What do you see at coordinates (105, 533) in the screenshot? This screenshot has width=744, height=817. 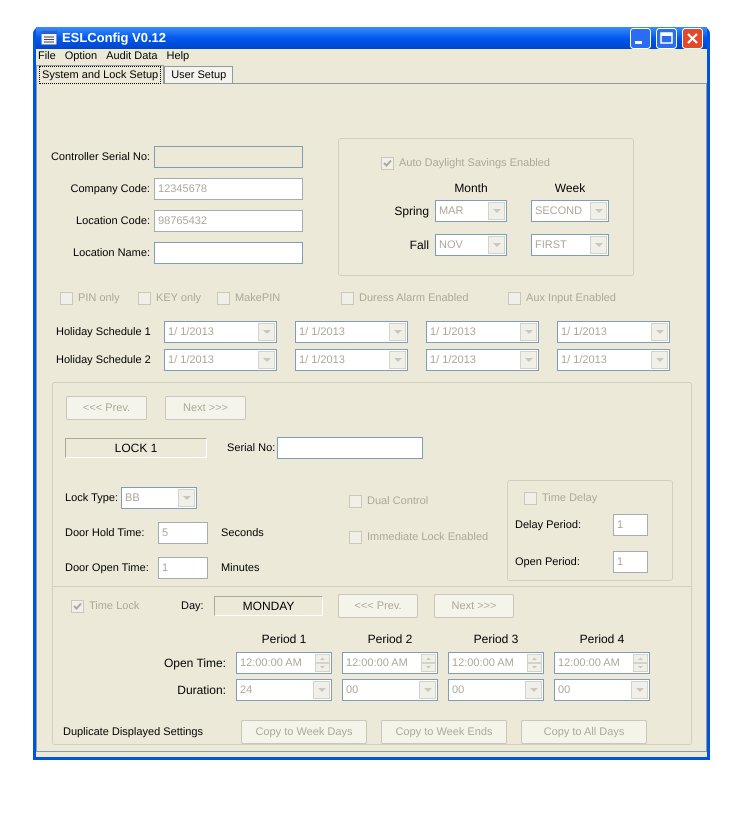 I see `field-label: Door Hold Time:` at bounding box center [105, 533].